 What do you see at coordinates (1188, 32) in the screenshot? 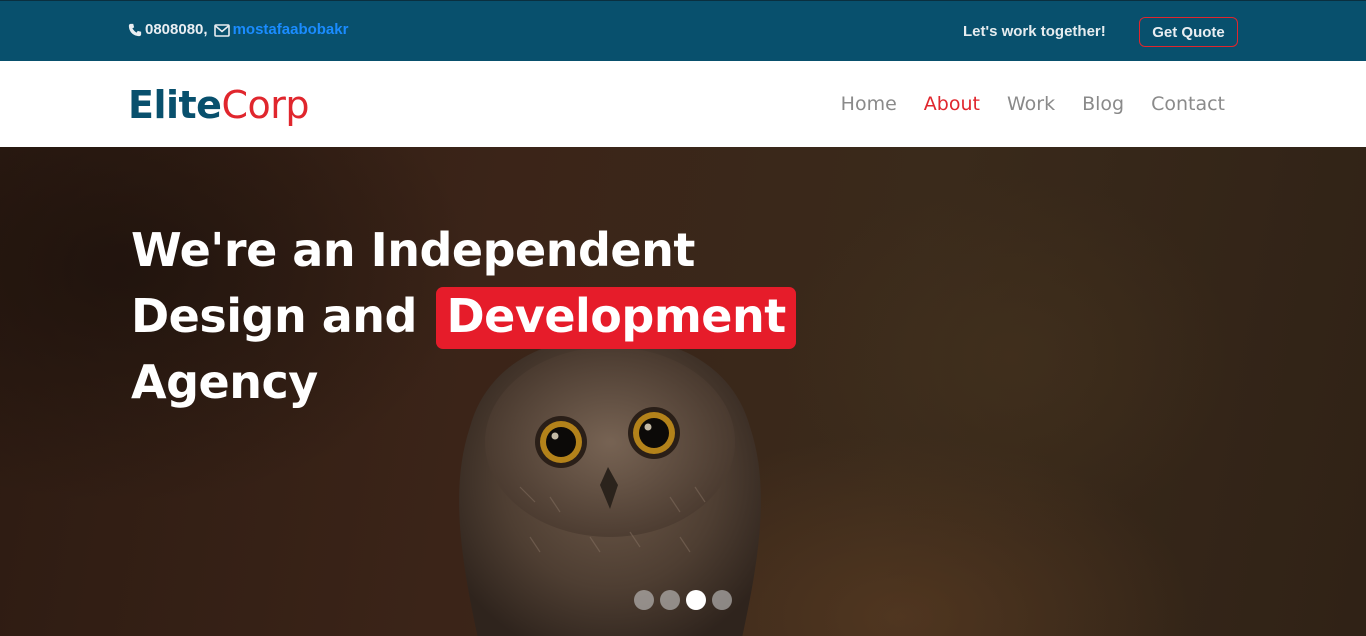
I see `get-quote-button: Get Quote` at bounding box center [1188, 32].